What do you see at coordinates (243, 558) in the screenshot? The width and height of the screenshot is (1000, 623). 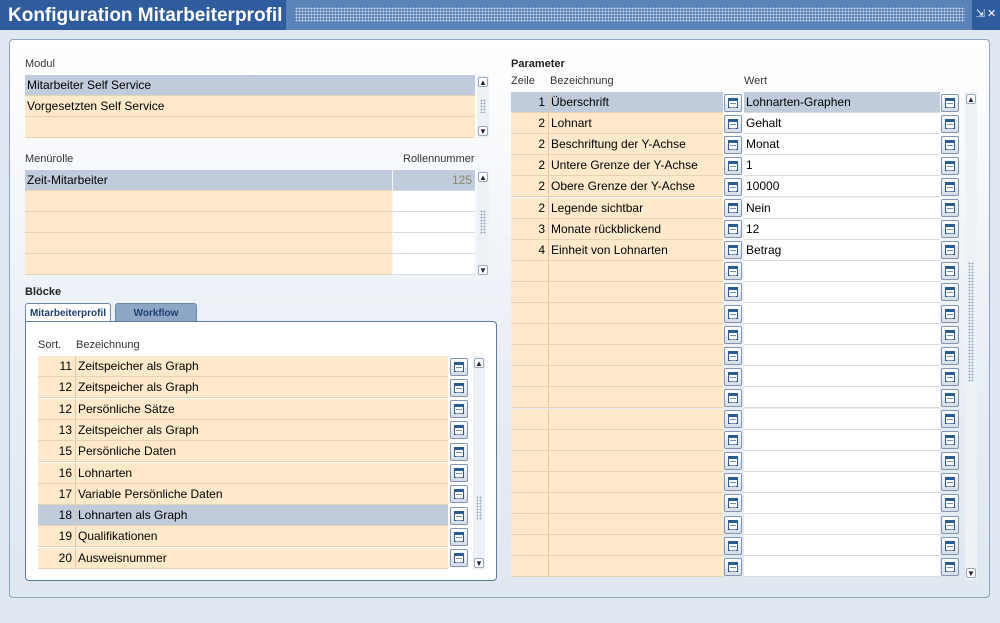 I see `table-row: 20 Ausweisnummer` at bounding box center [243, 558].